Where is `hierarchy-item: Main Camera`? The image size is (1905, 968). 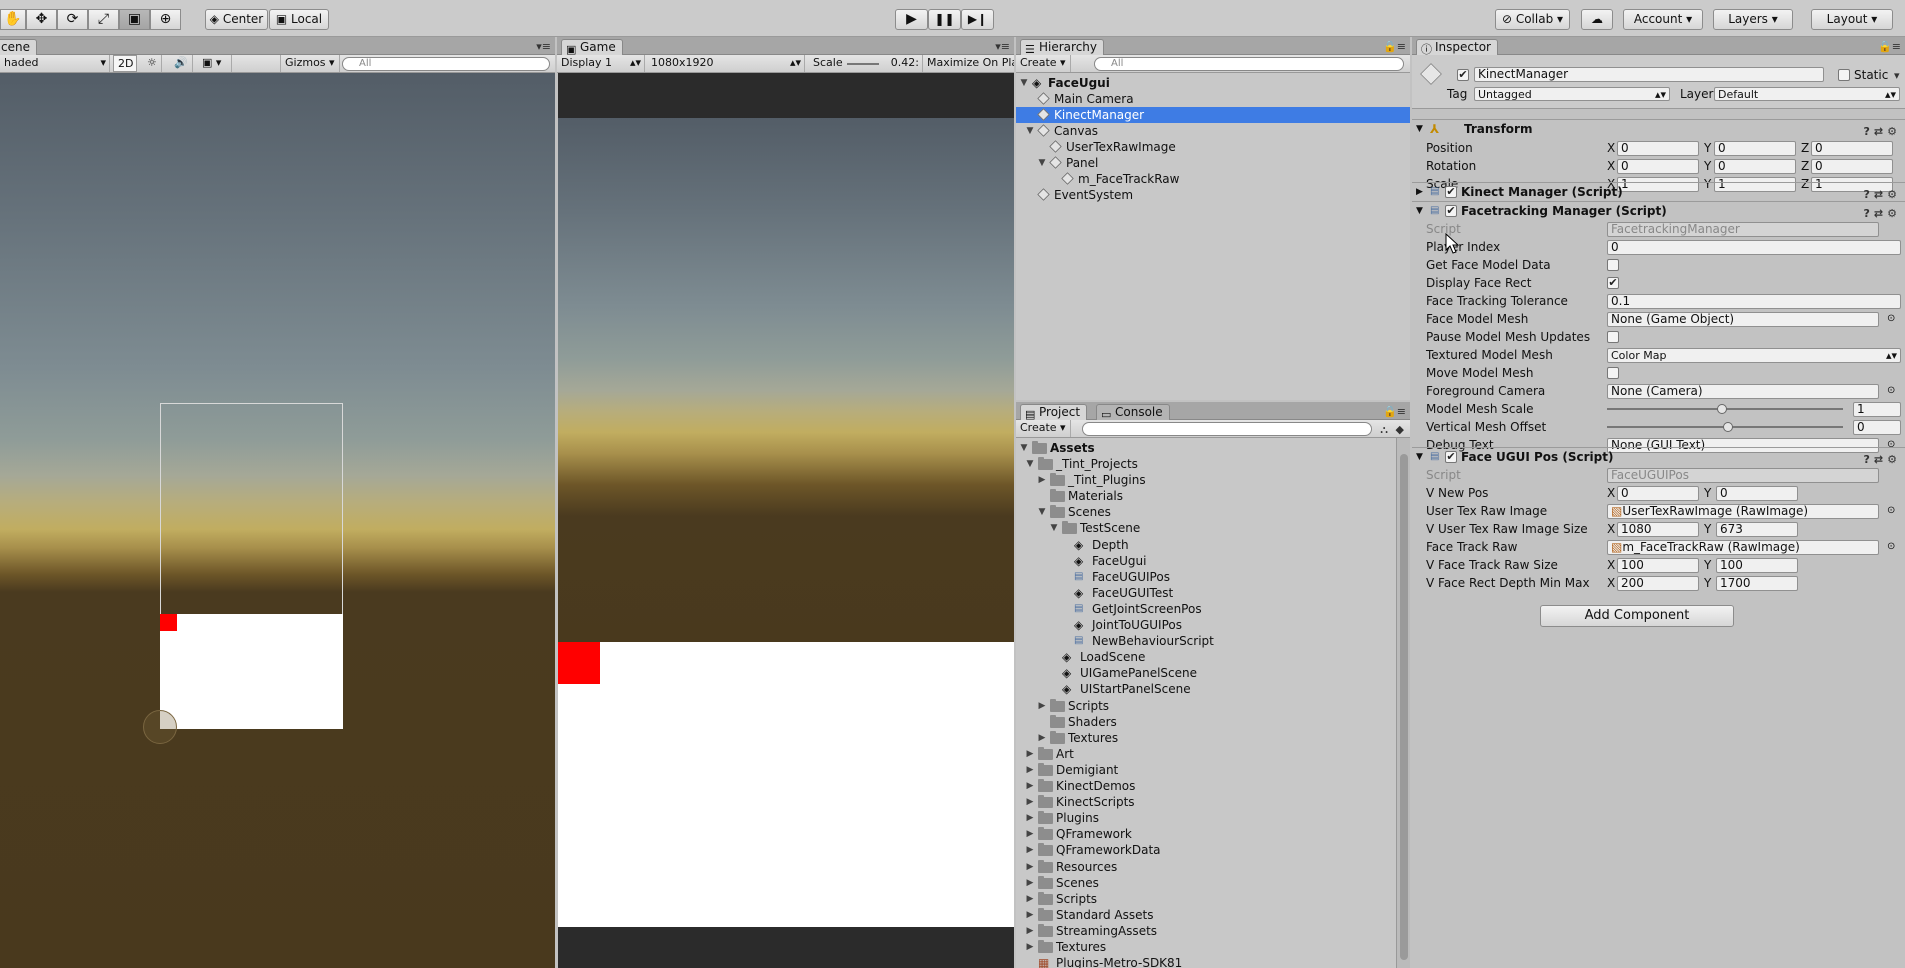
hierarchy-item: Main Camera is located at coordinates (1213, 99).